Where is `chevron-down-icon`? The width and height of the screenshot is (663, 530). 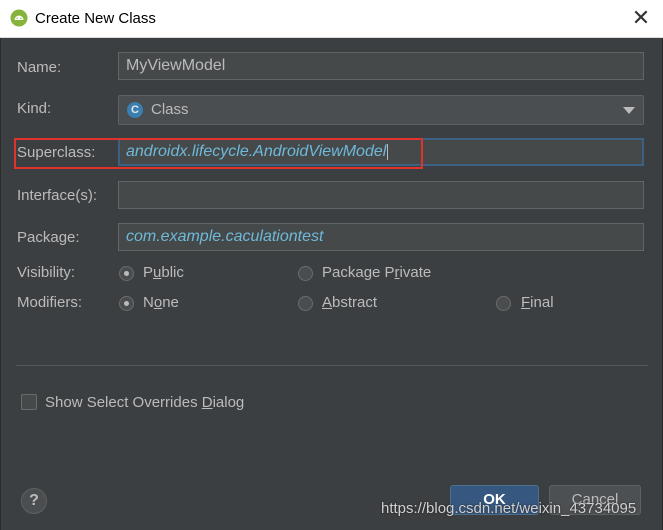
chevron-down-icon is located at coordinates (629, 110).